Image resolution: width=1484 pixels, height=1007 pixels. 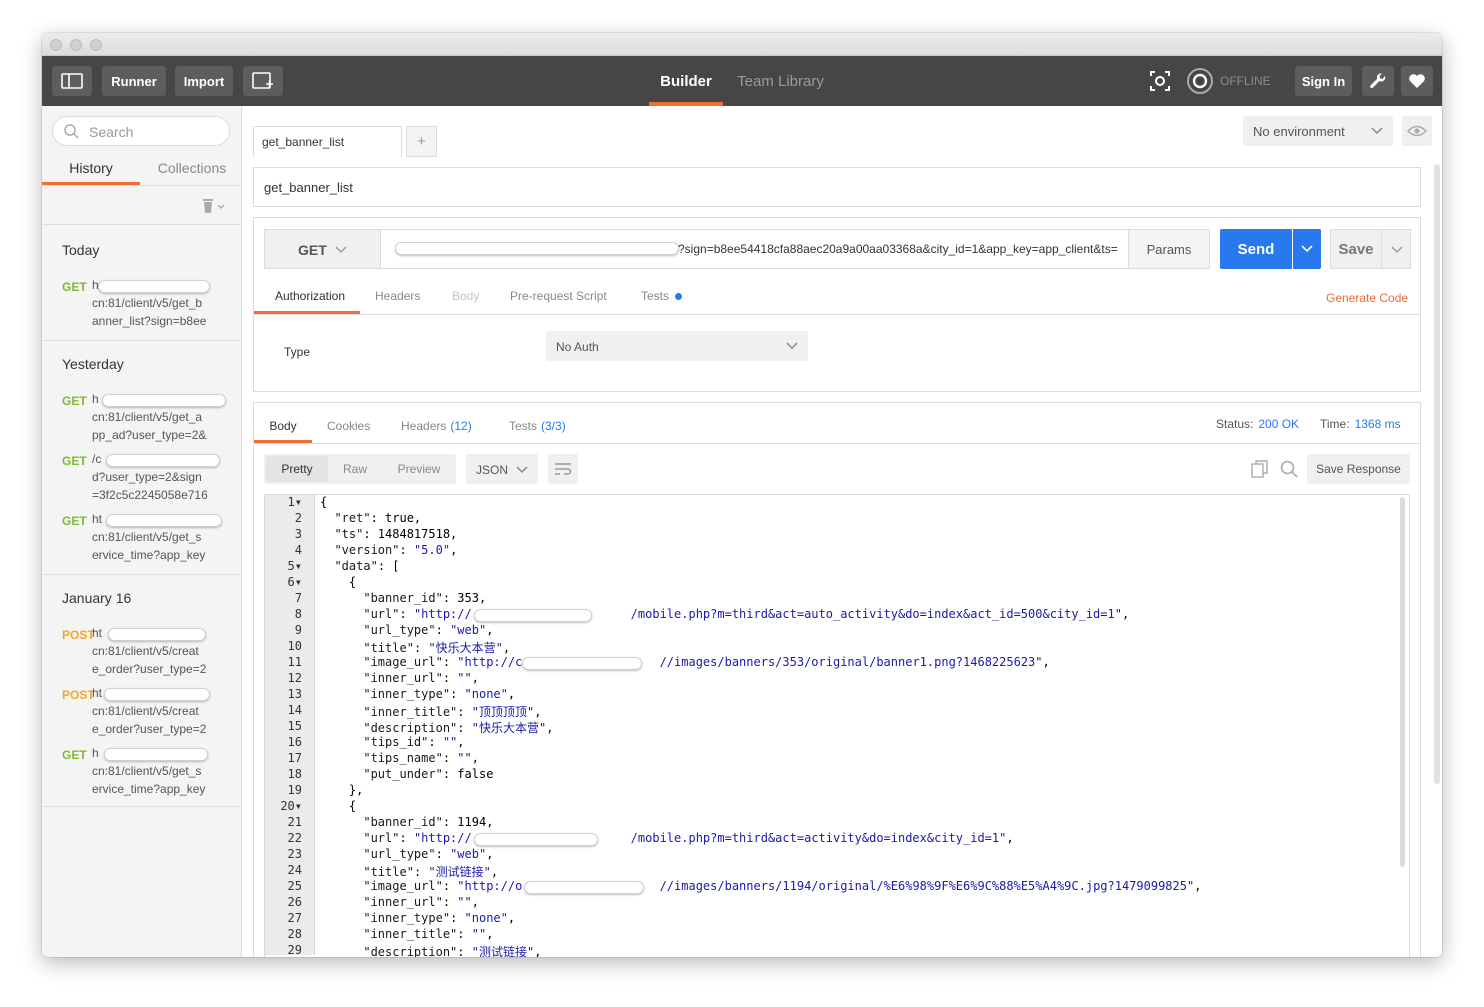 What do you see at coordinates (298, 534) in the screenshot?
I see `line-number: 3` at bounding box center [298, 534].